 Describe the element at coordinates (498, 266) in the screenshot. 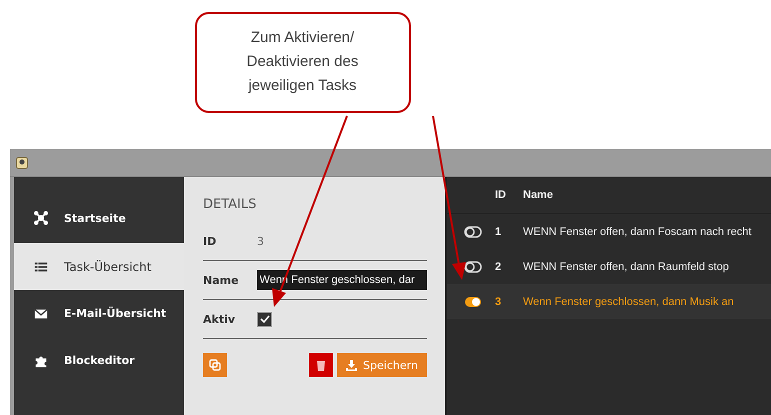

I see `table-cell-text: 2` at that location.